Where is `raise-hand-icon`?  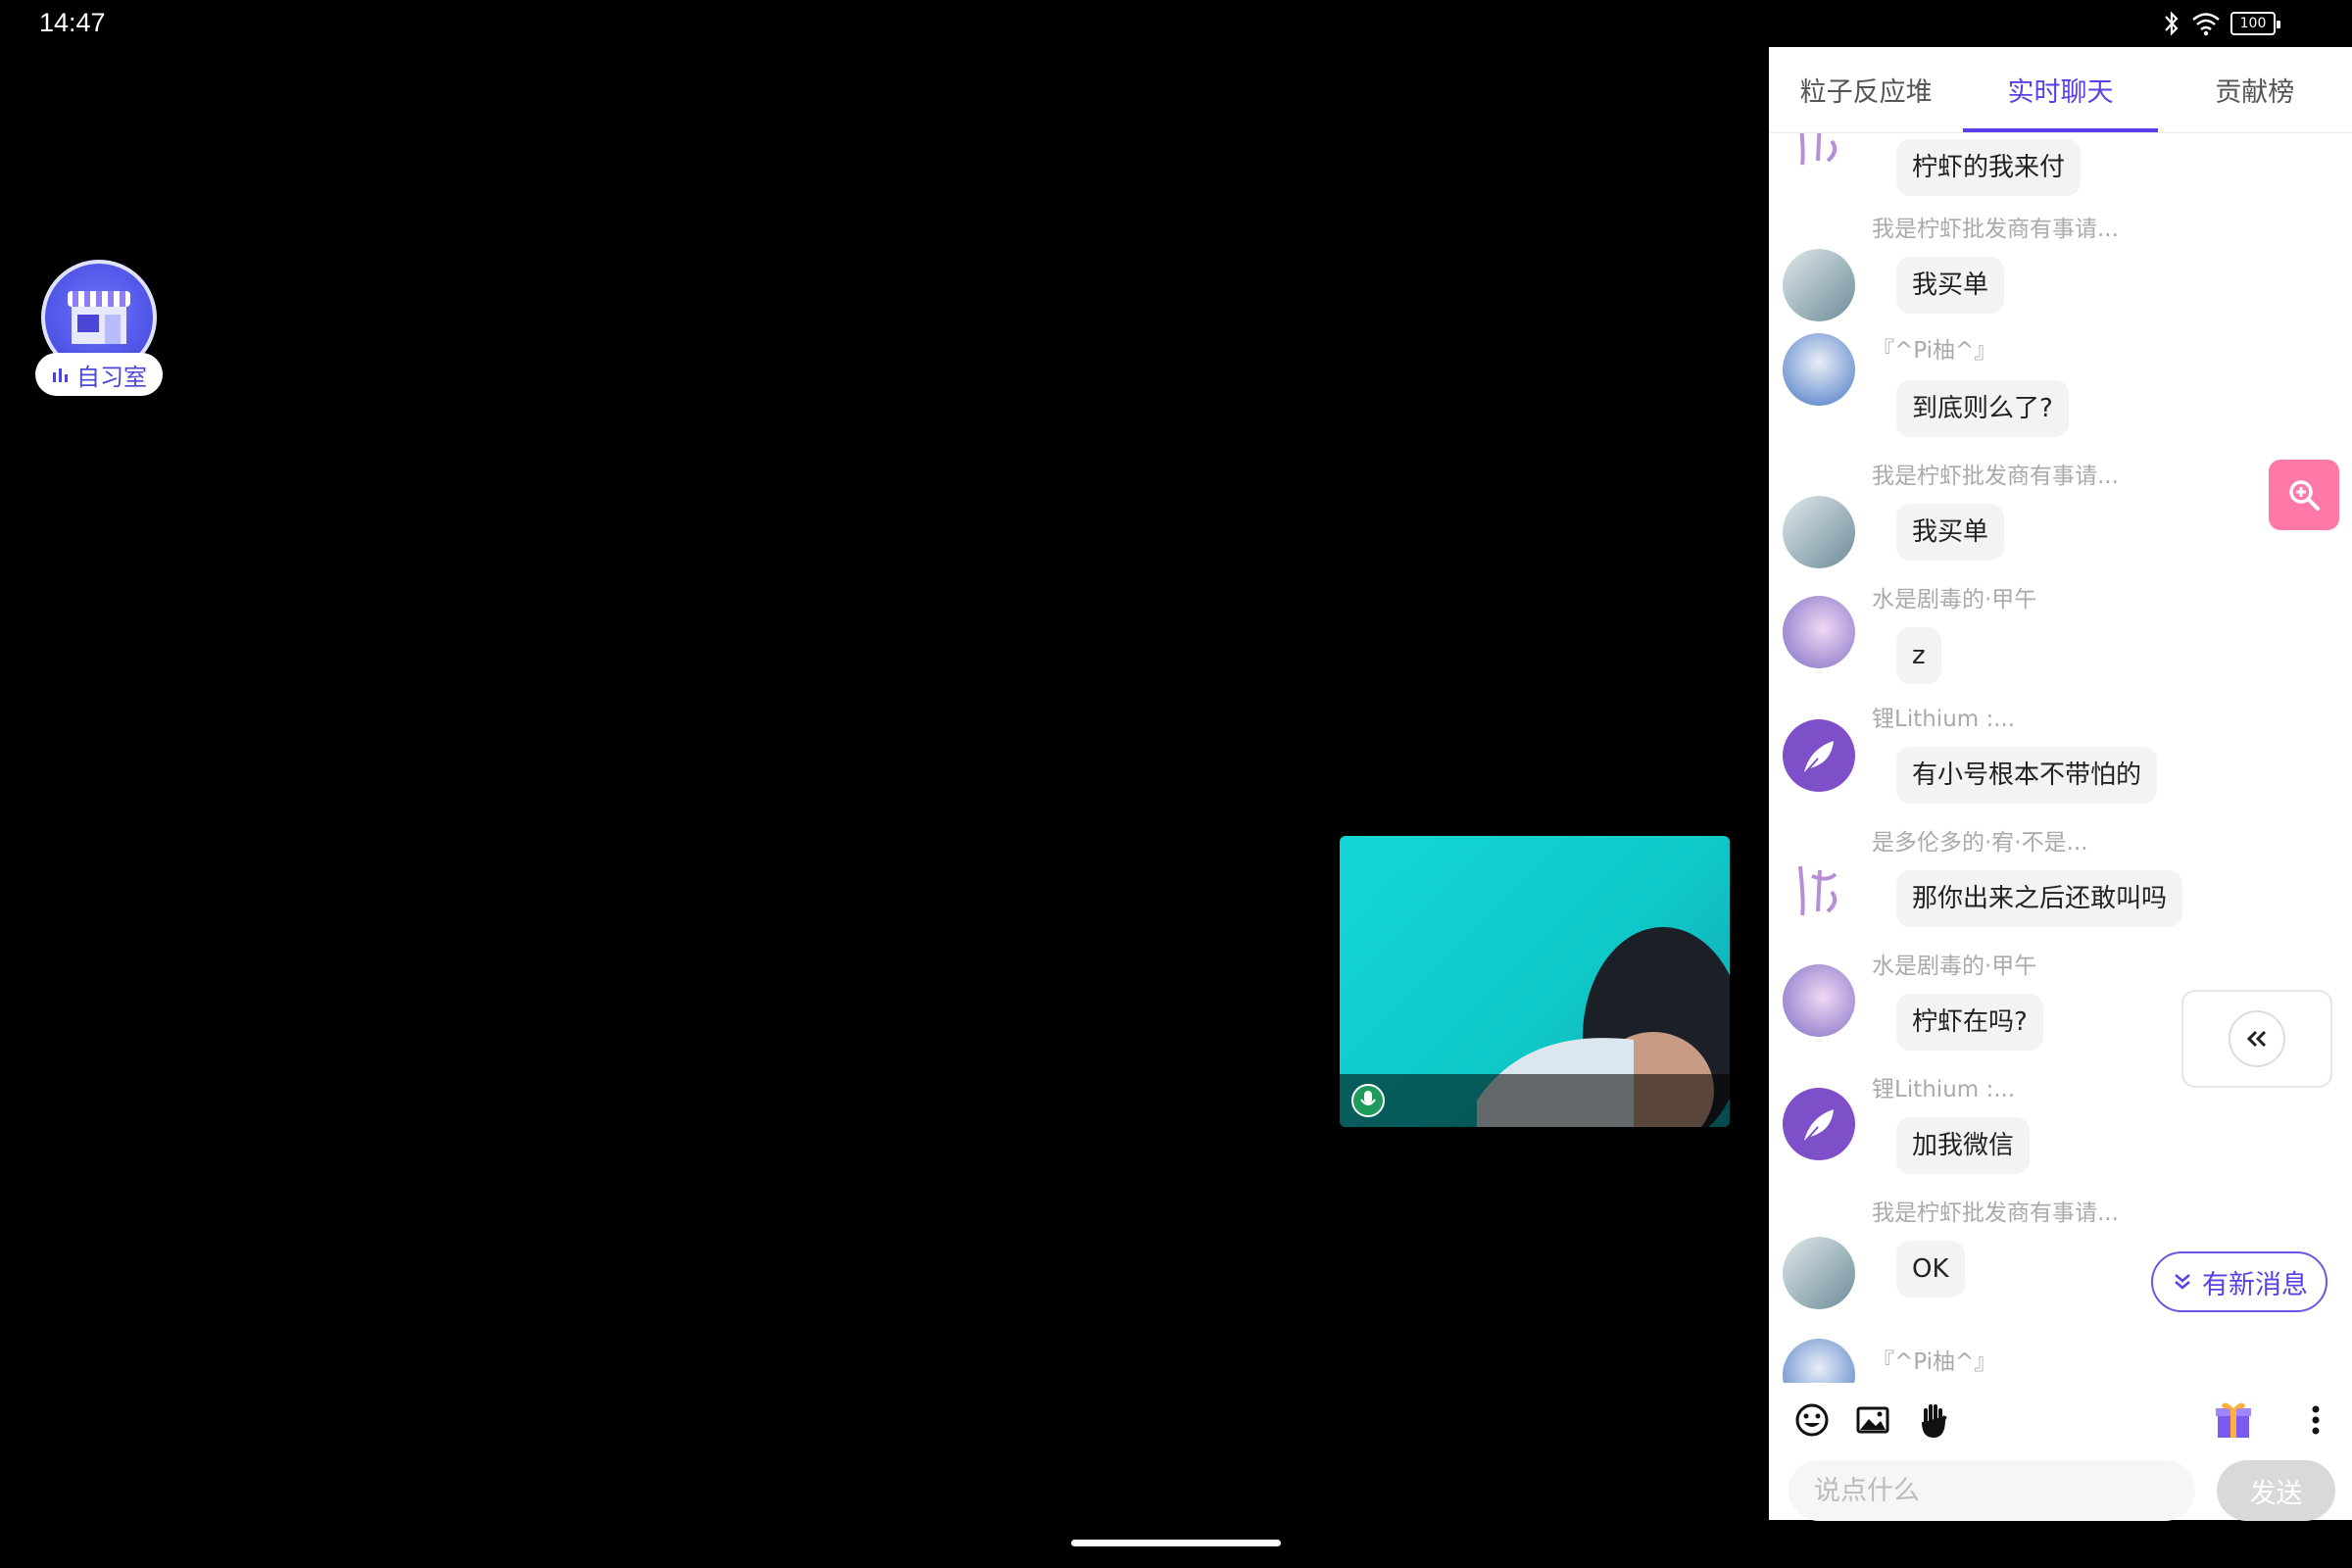
raise-hand-icon is located at coordinates (1933, 1420).